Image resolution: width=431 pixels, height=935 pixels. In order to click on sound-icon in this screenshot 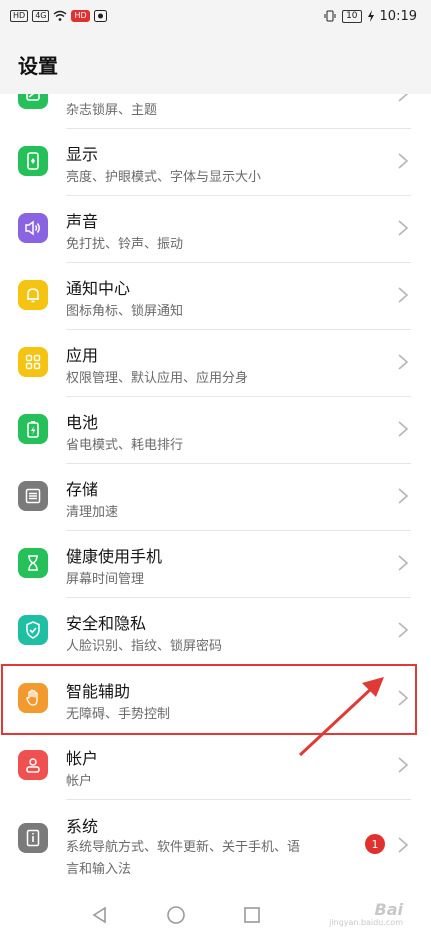, I will do `click(33, 228)`.